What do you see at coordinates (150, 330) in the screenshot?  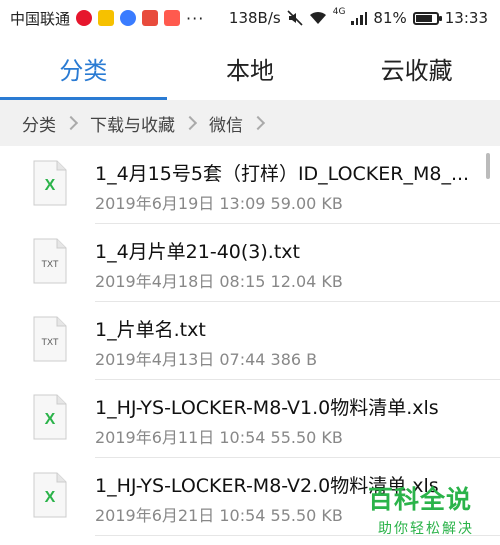 I see `file-name: 1_片单名.txt` at bounding box center [150, 330].